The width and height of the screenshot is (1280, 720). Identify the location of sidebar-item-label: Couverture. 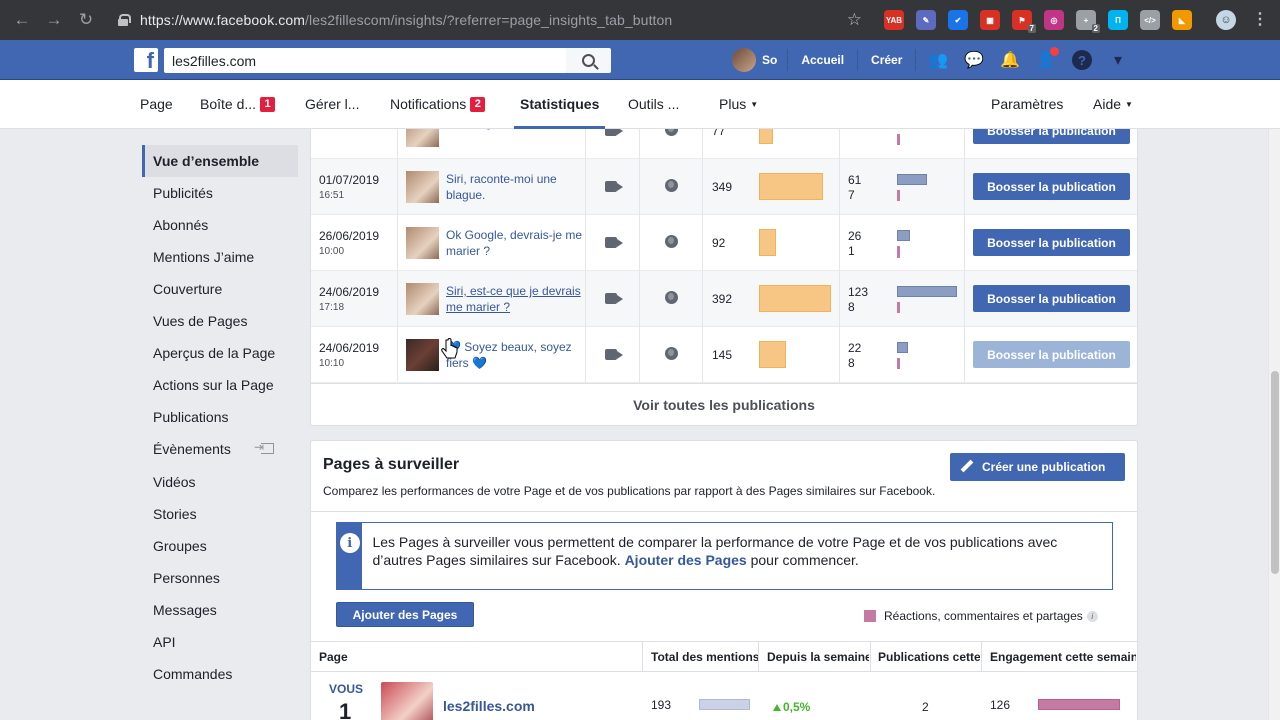
(188, 289).